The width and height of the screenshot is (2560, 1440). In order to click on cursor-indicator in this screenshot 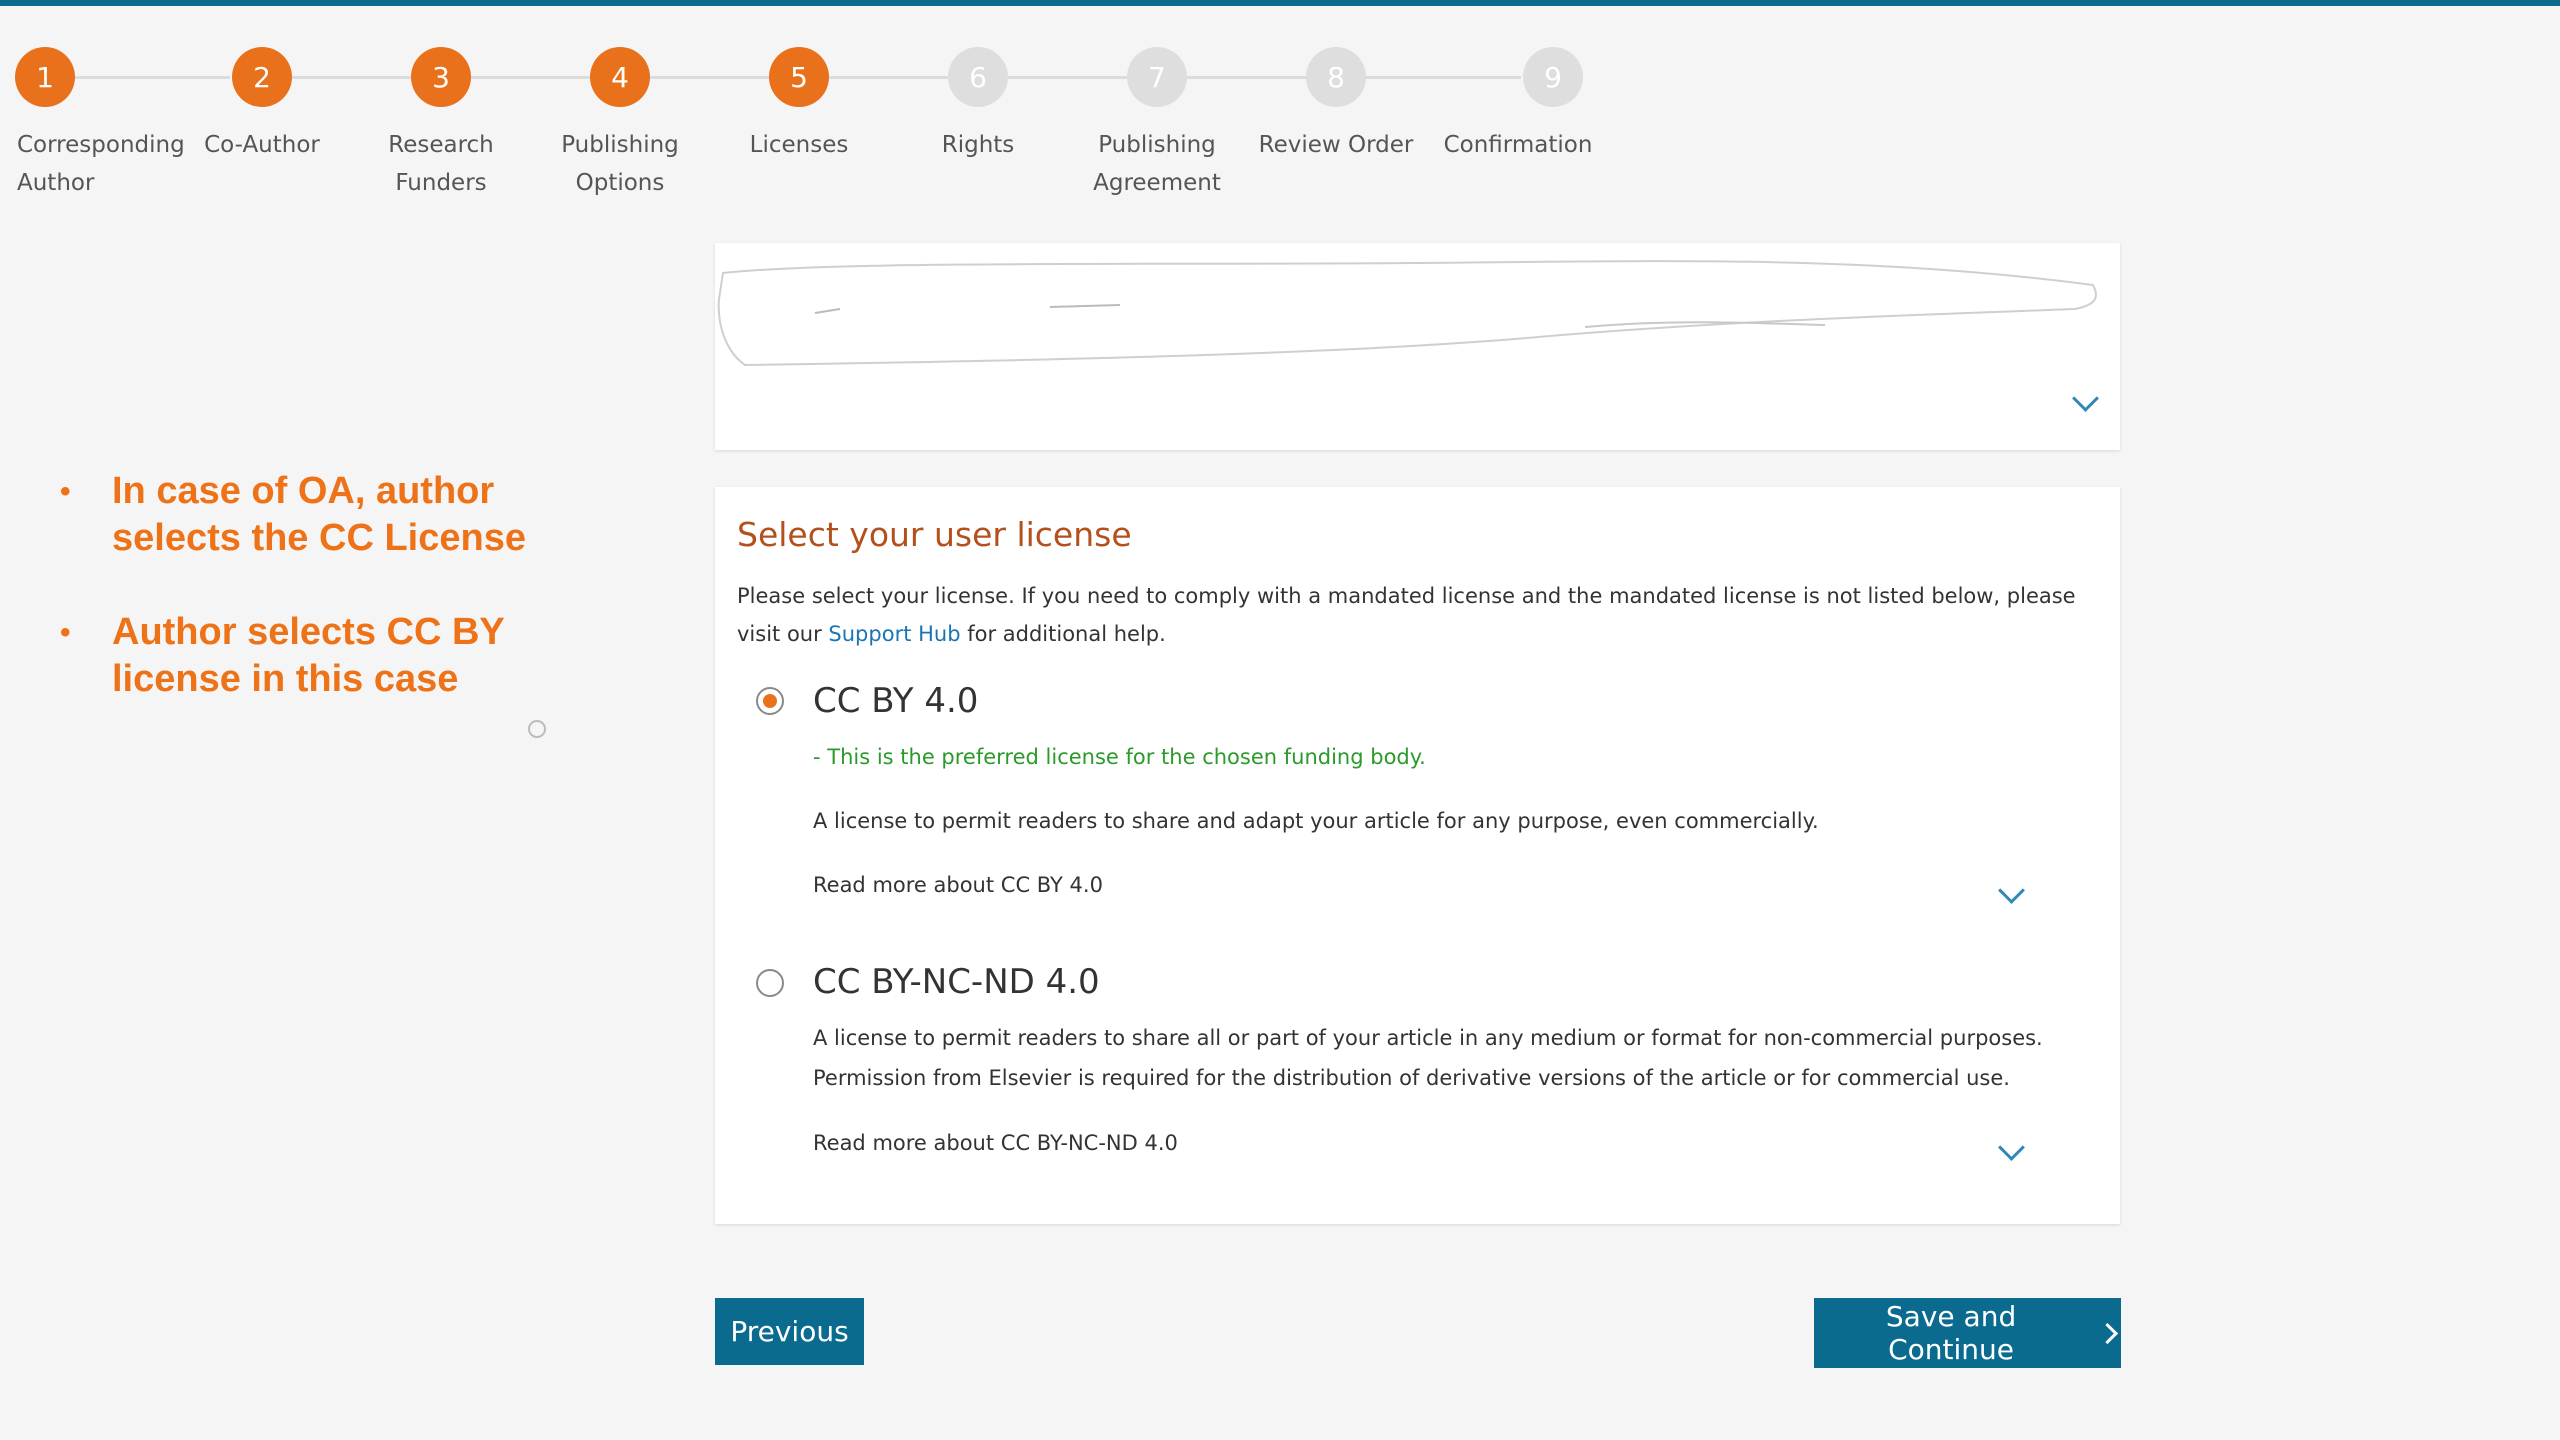, I will do `click(537, 729)`.